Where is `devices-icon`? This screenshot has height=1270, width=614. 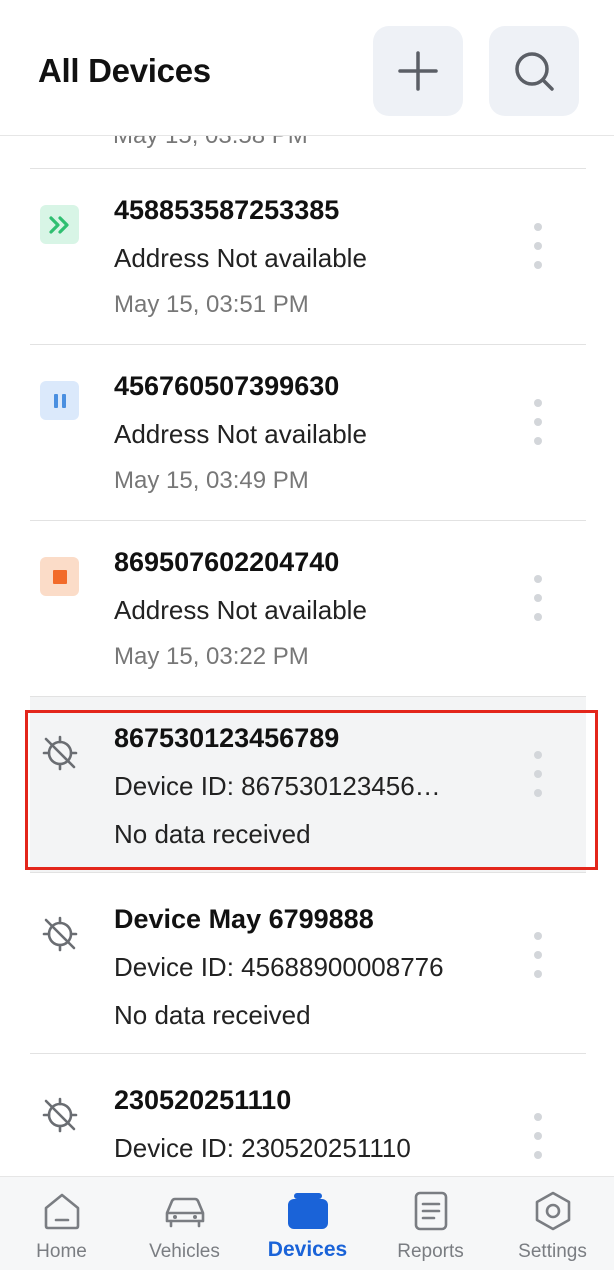 devices-icon is located at coordinates (308, 1211).